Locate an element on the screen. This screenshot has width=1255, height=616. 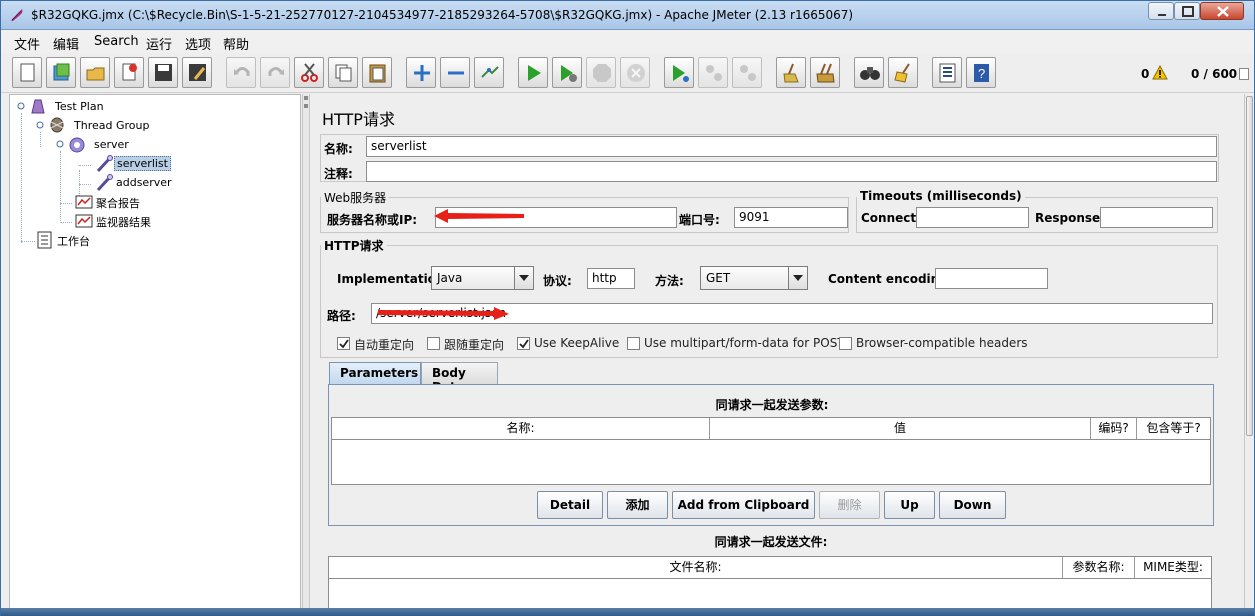
shutdown-icon is located at coordinates (636, 73).